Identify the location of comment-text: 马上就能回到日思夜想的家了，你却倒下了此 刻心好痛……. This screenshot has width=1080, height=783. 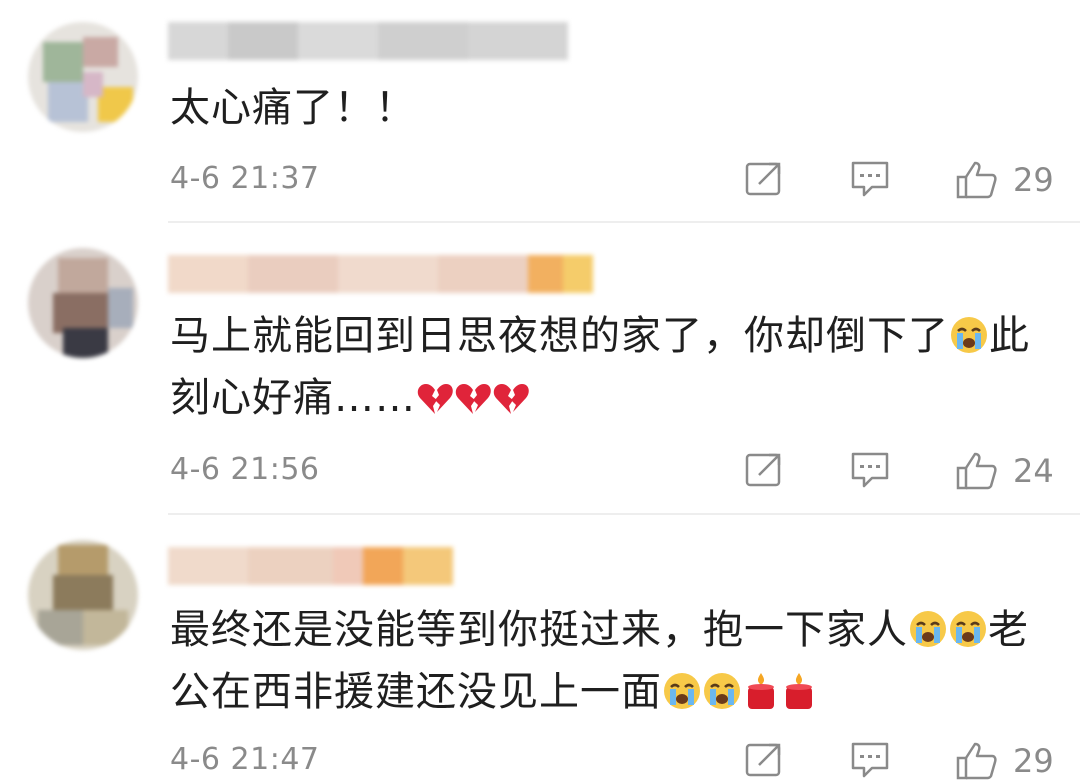
(610, 370).